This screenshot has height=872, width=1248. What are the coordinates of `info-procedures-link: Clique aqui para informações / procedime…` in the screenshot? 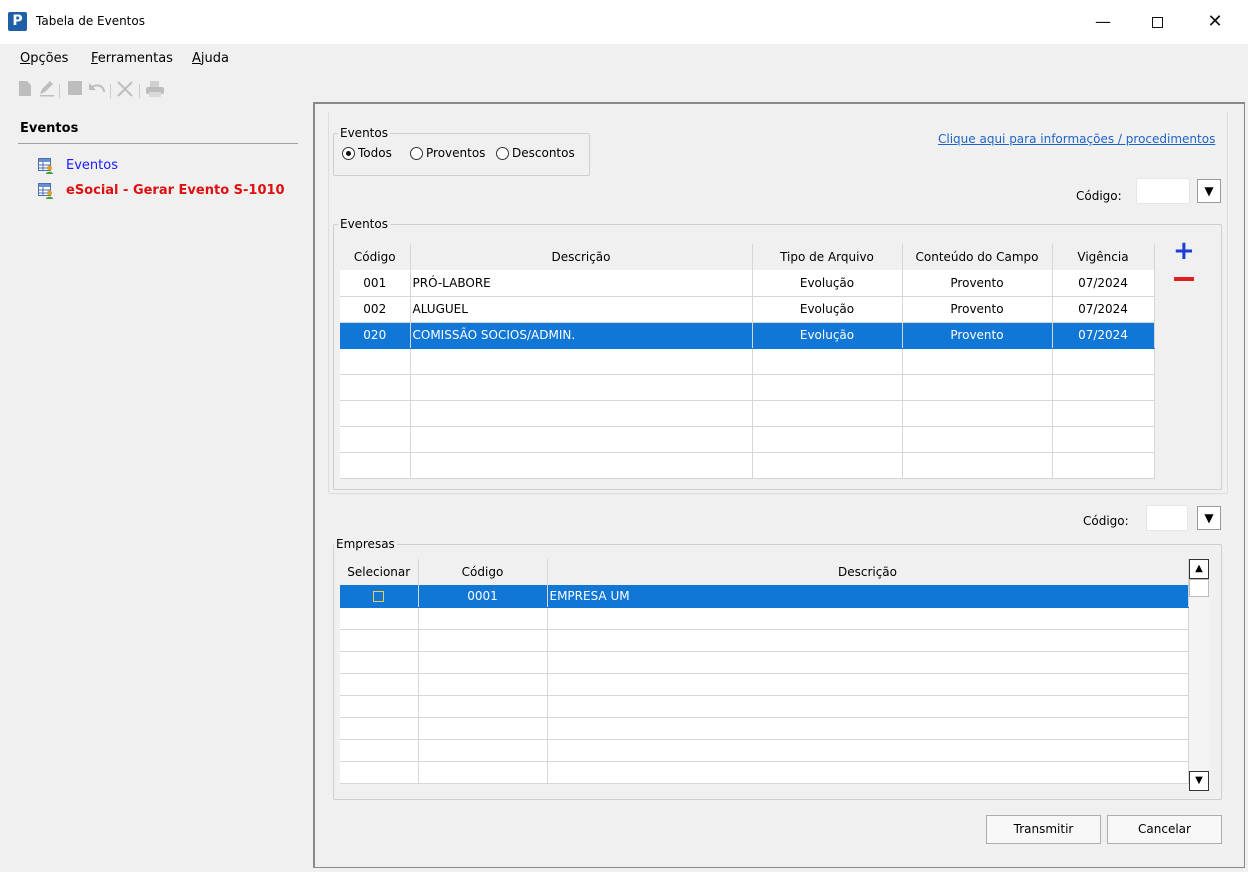 It's located at (1076, 139).